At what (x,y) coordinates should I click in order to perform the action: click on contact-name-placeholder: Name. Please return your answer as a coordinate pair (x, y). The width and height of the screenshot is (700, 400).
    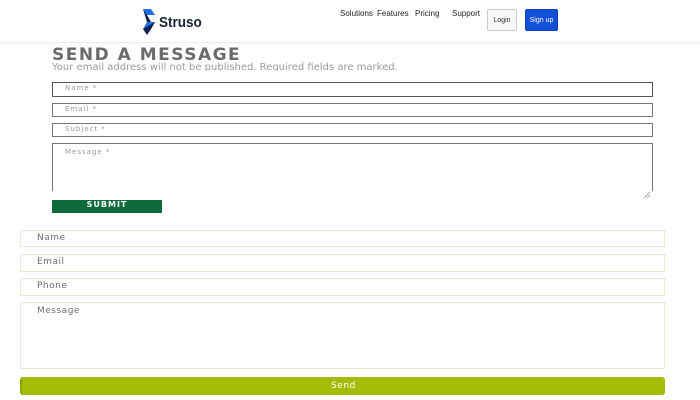
    Looking at the image, I should click on (51, 238).